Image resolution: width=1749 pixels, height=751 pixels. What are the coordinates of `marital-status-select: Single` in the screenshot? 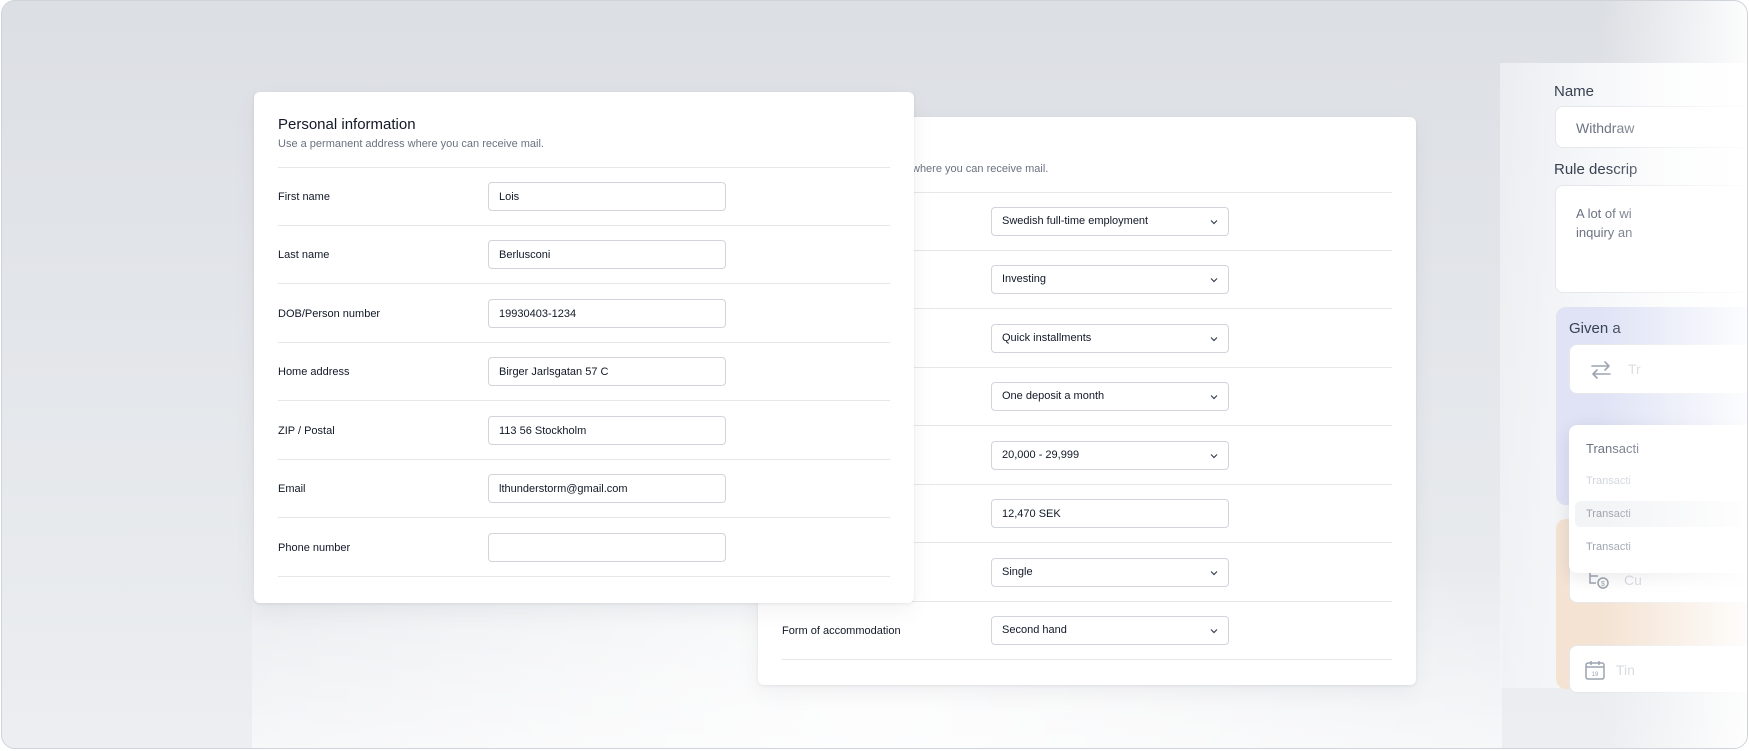 It's located at (1110, 572).